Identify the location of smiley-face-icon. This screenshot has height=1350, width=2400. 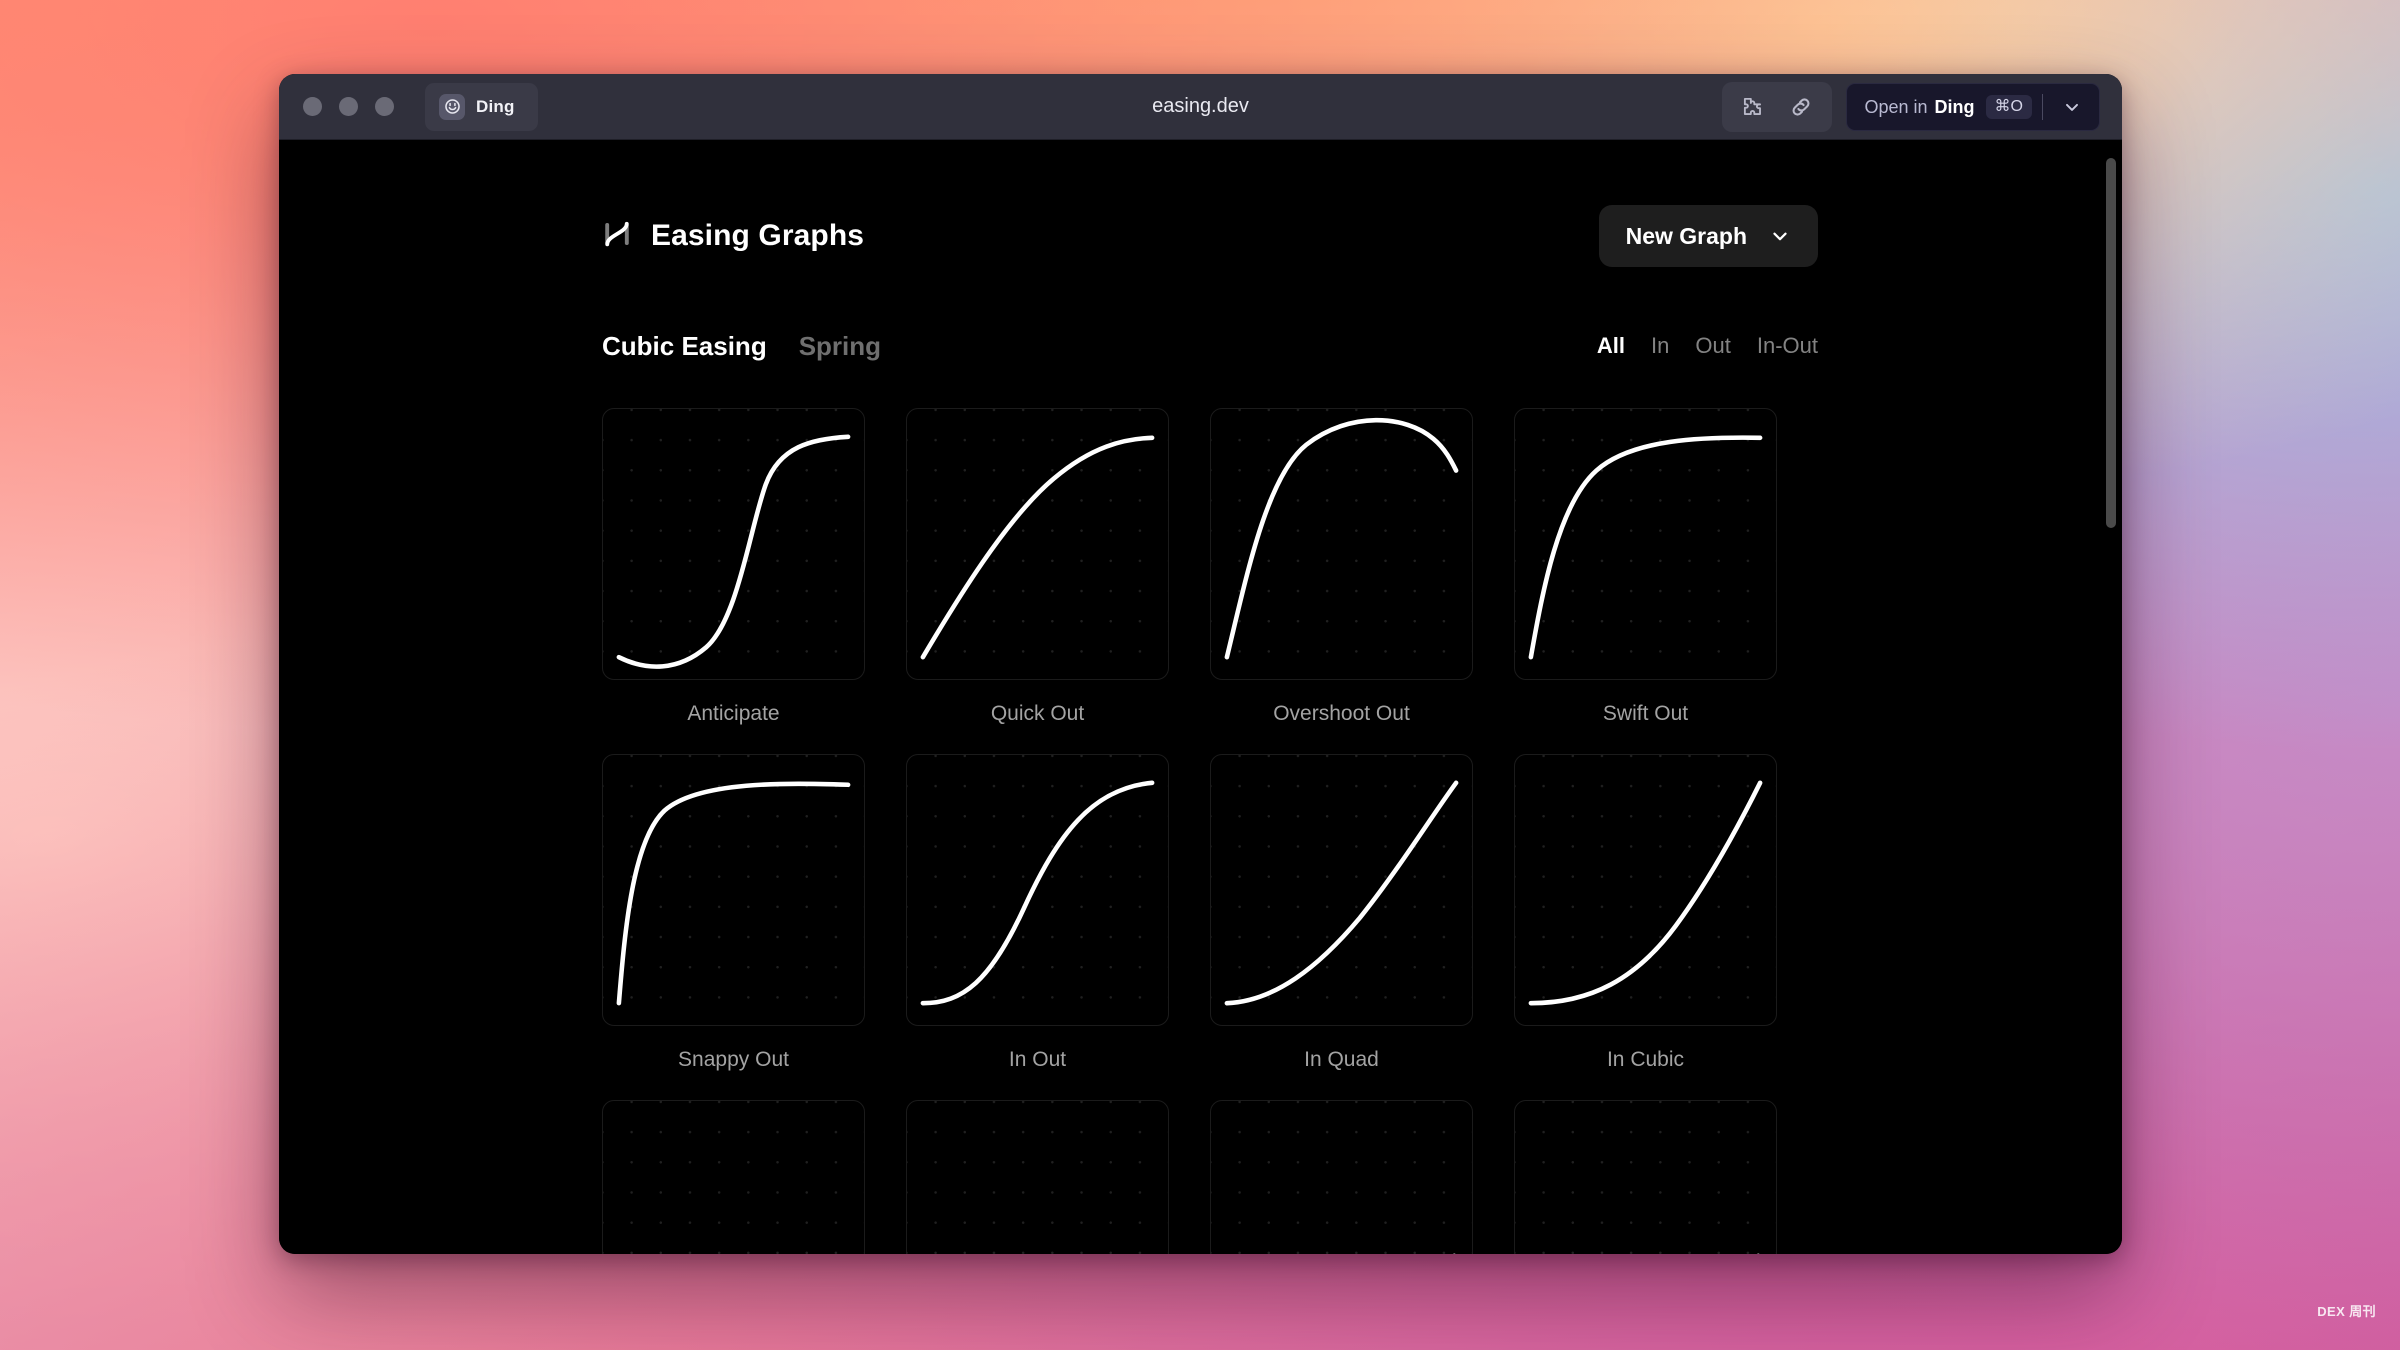
(452, 106).